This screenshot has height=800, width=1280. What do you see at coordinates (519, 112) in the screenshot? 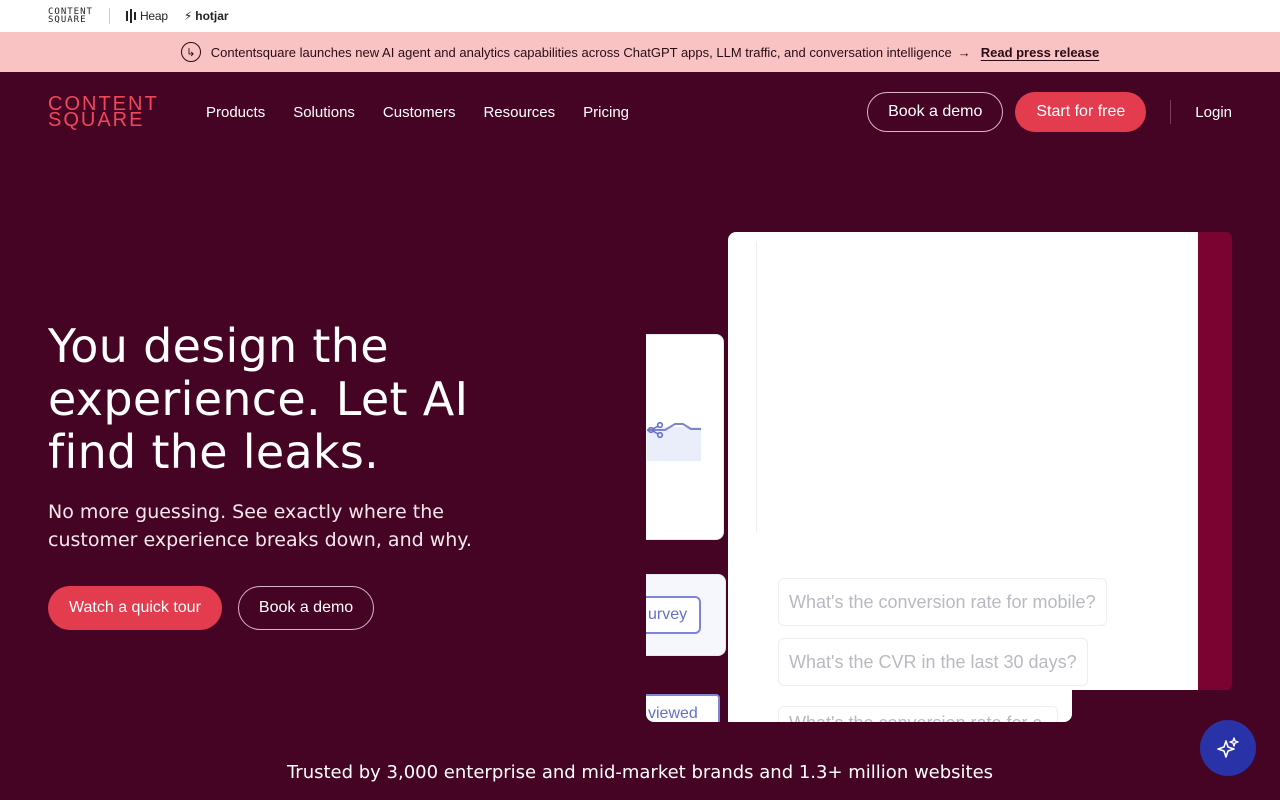
I see `nav-resources: Resources` at bounding box center [519, 112].